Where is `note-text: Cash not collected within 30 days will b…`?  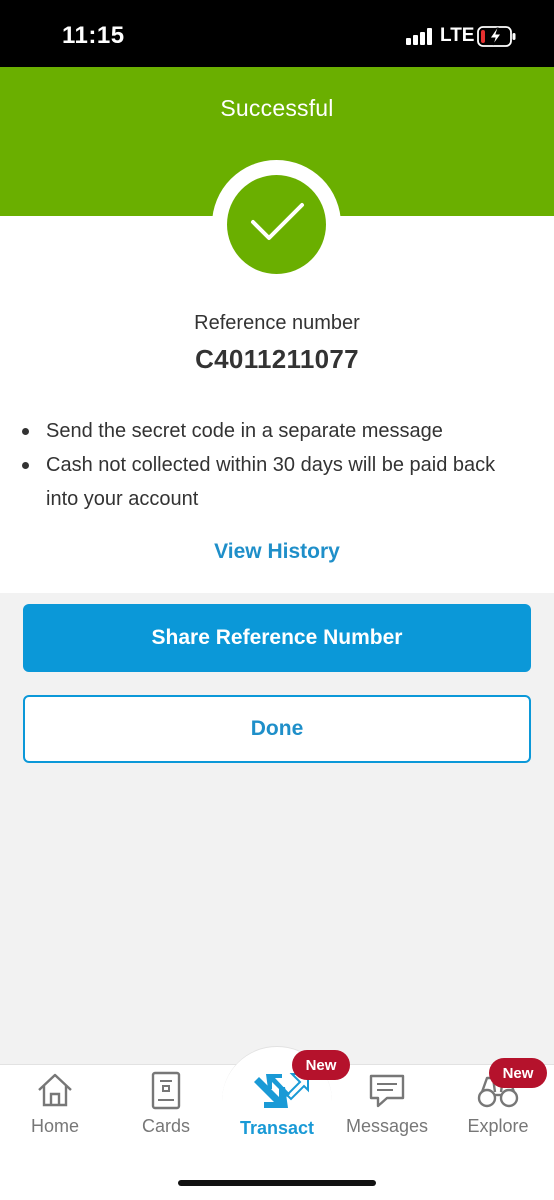
note-text: Cash not collected within 30 days will b… is located at coordinates (271, 482).